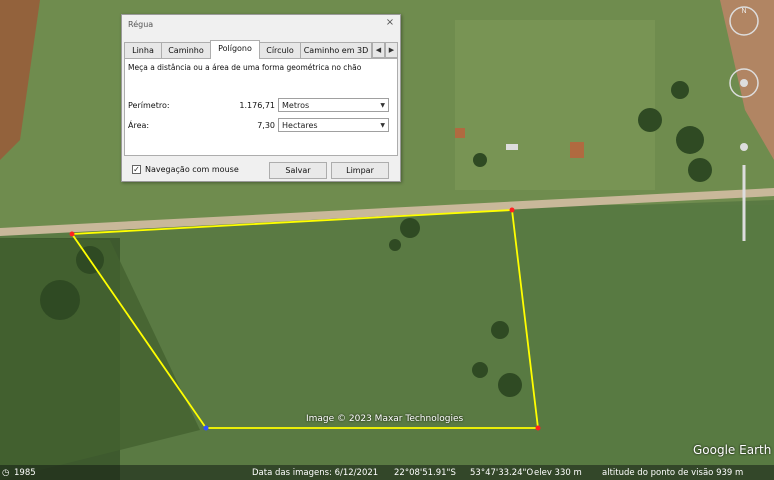 The width and height of the screenshot is (774, 480). I want to click on google-earth-logo: Google Earth, so click(732, 450).